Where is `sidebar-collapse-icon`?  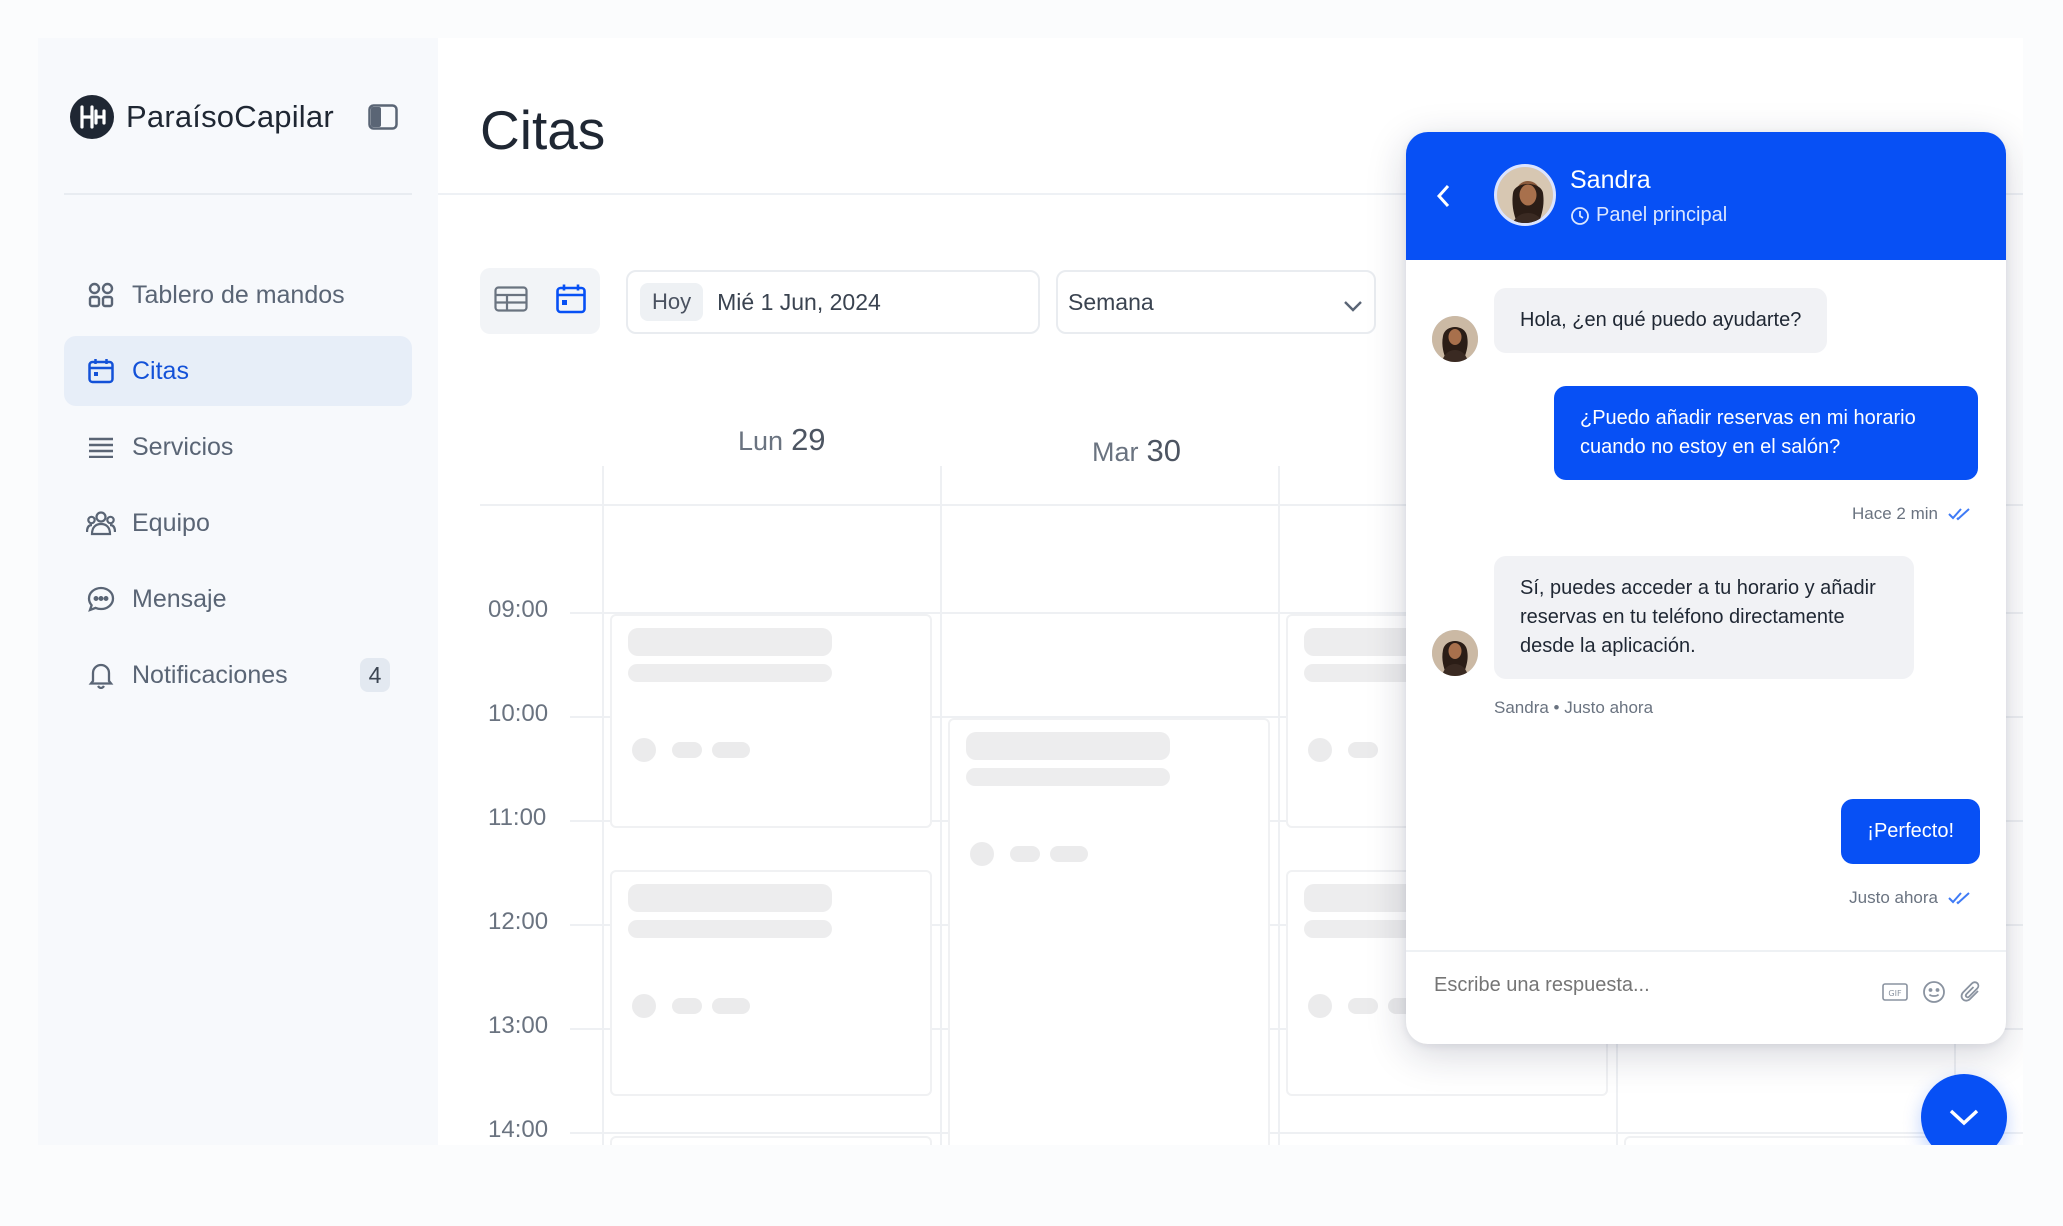
sidebar-collapse-icon is located at coordinates (383, 117).